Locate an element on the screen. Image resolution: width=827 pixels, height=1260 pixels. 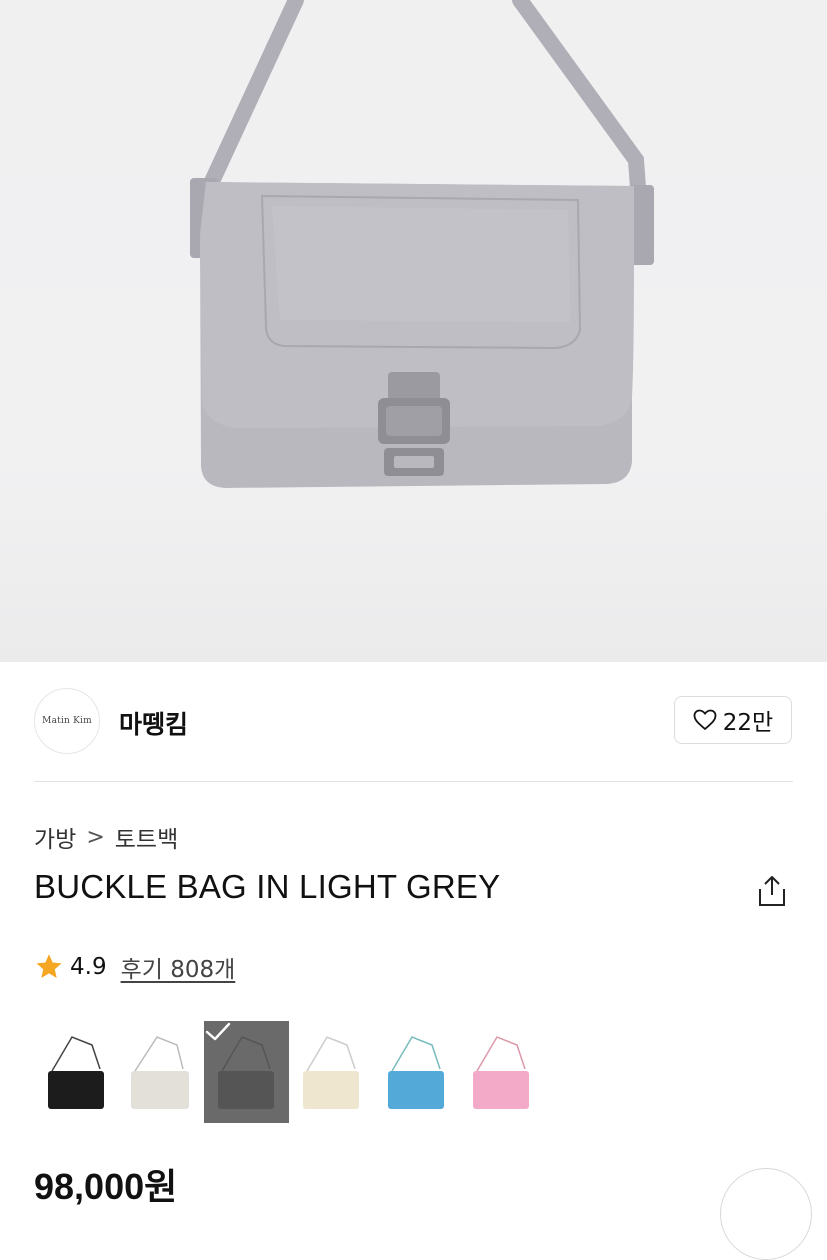
color-swatch-black is located at coordinates (76, 1072).